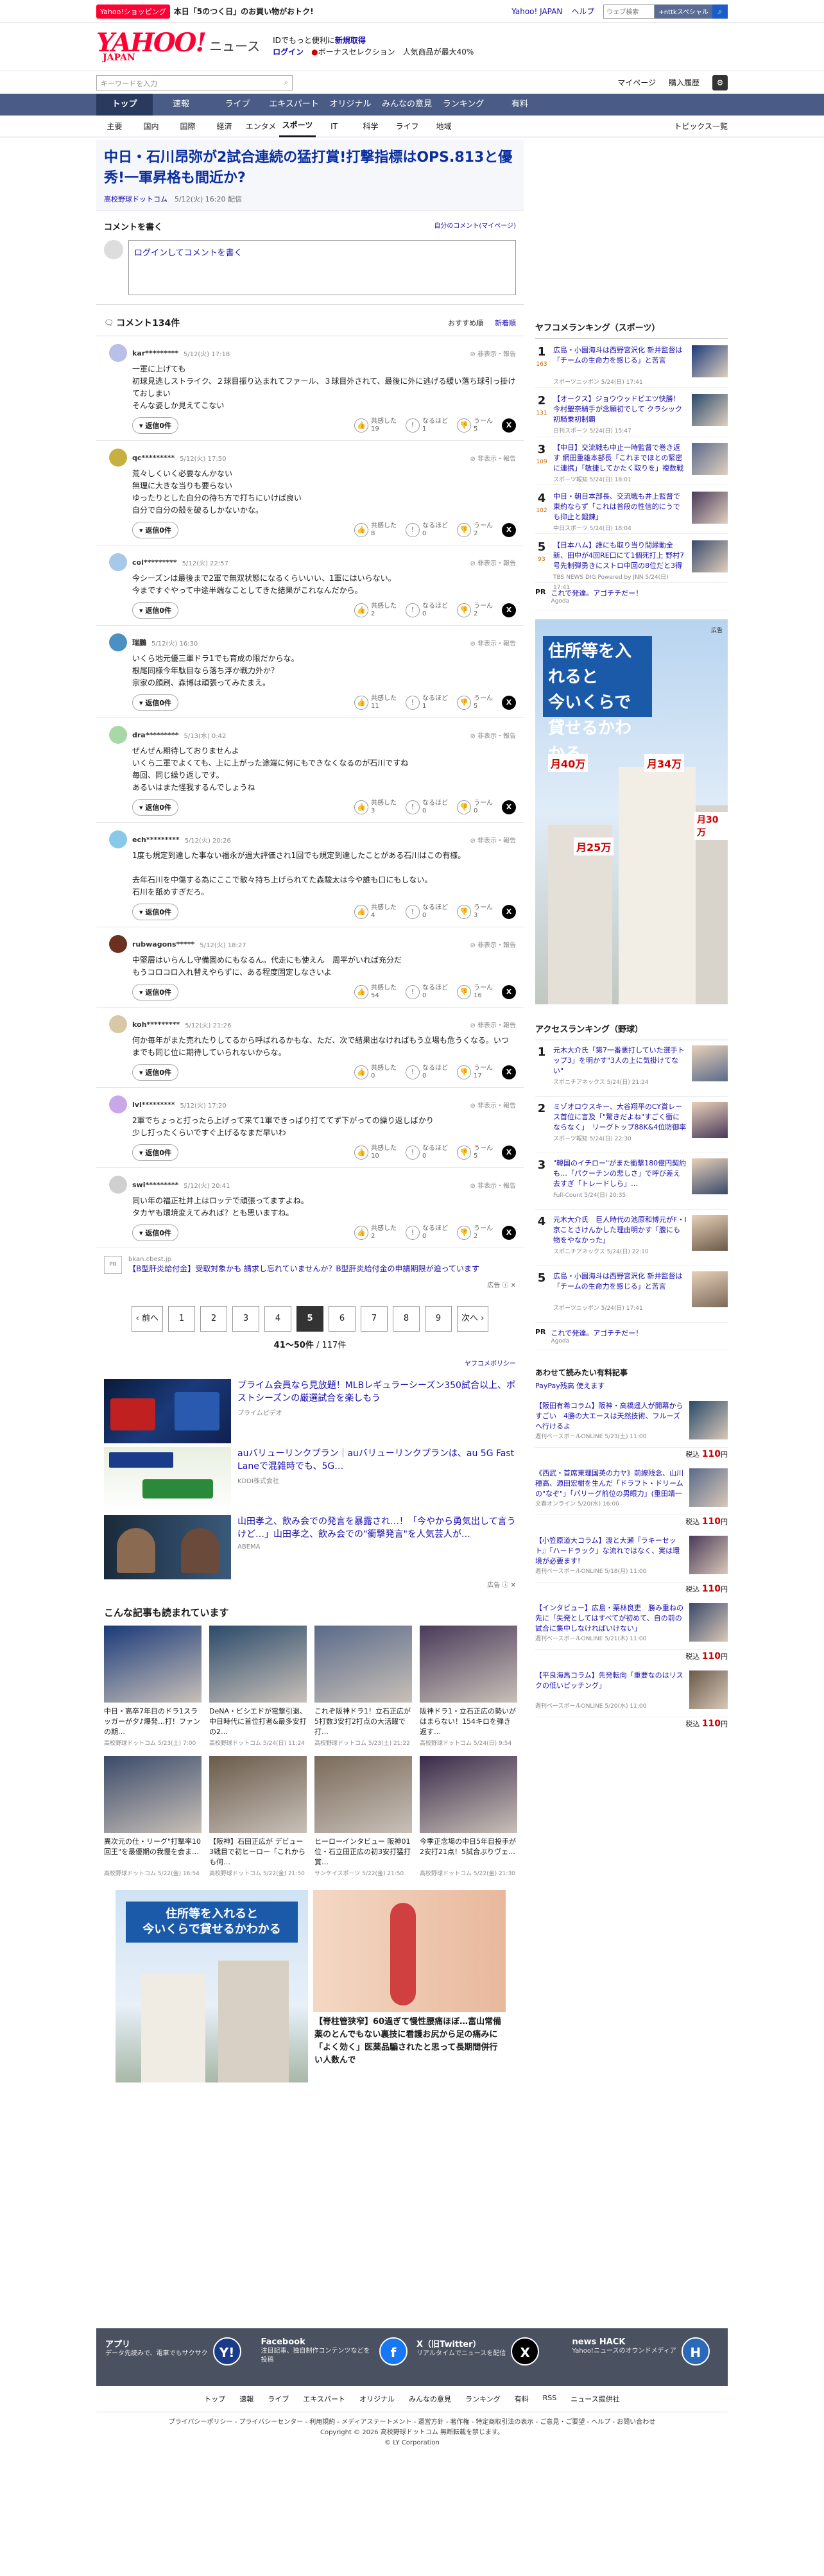  I want to click on property-ad: 住所等を入れると 今いくらで貸せるかわかる, so click(212, 1986).